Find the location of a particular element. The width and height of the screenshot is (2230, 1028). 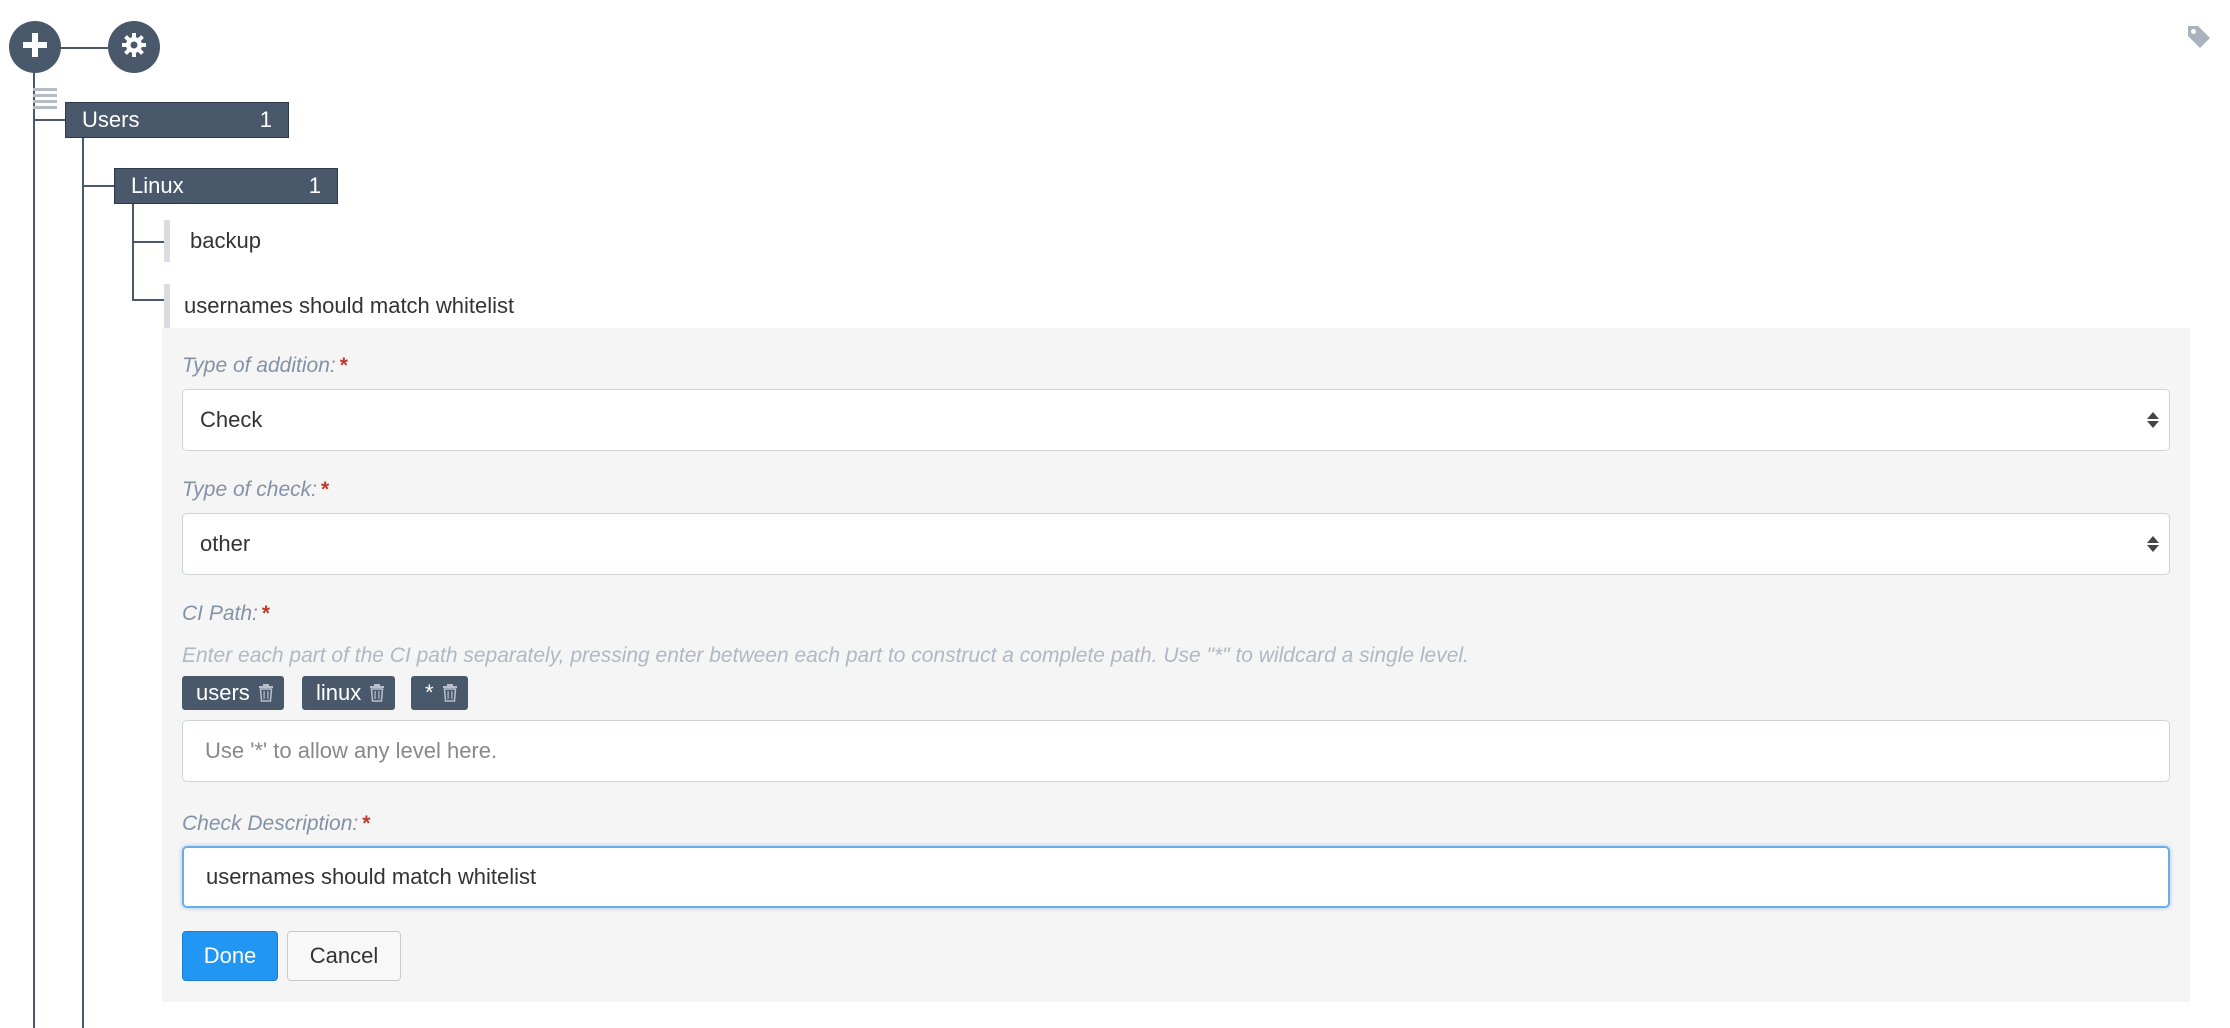

tree-node-linux: Linux 1 is located at coordinates (226, 186).